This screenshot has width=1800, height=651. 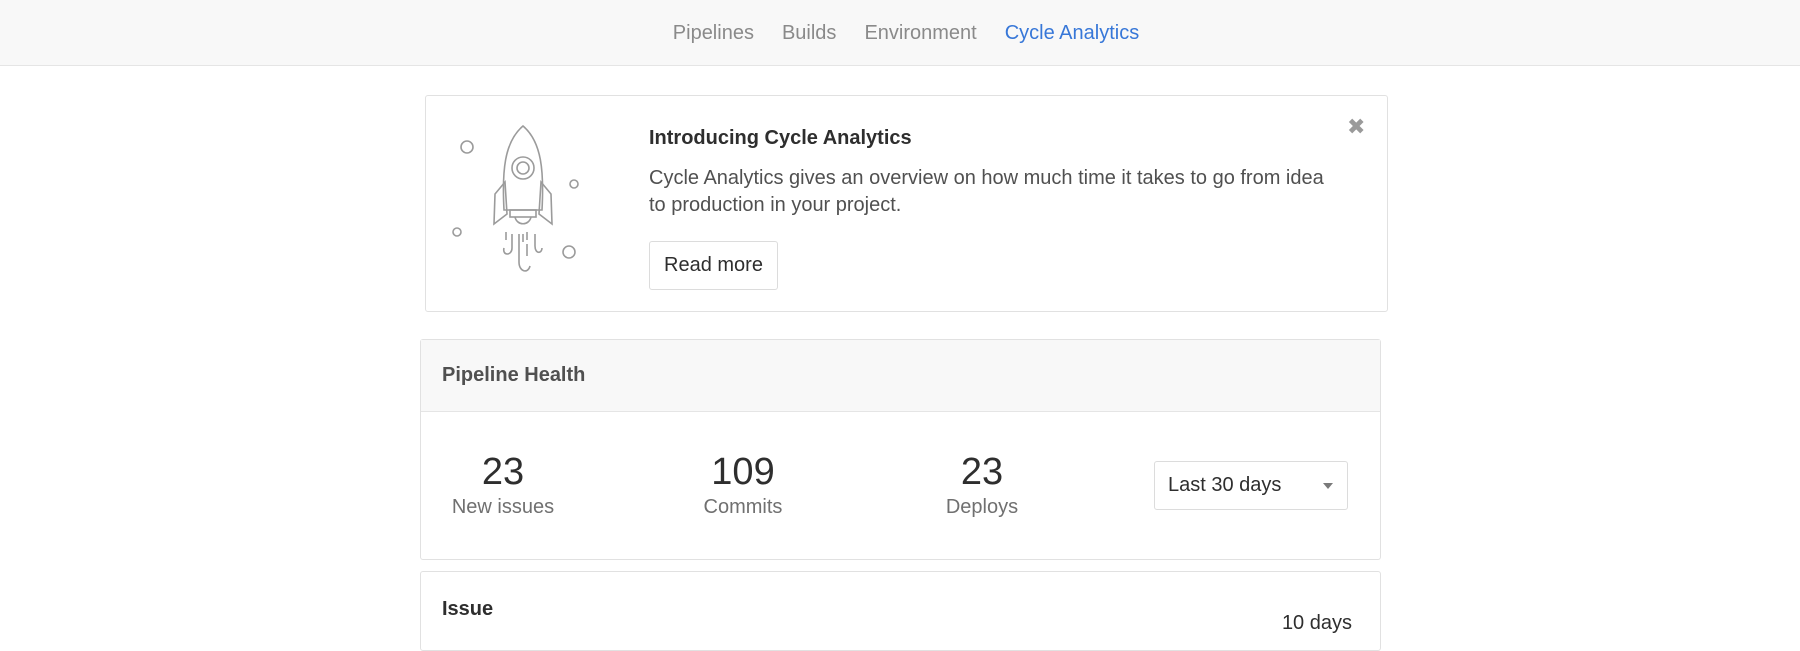 I want to click on tab-environment: Environment, so click(x=920, y=33).